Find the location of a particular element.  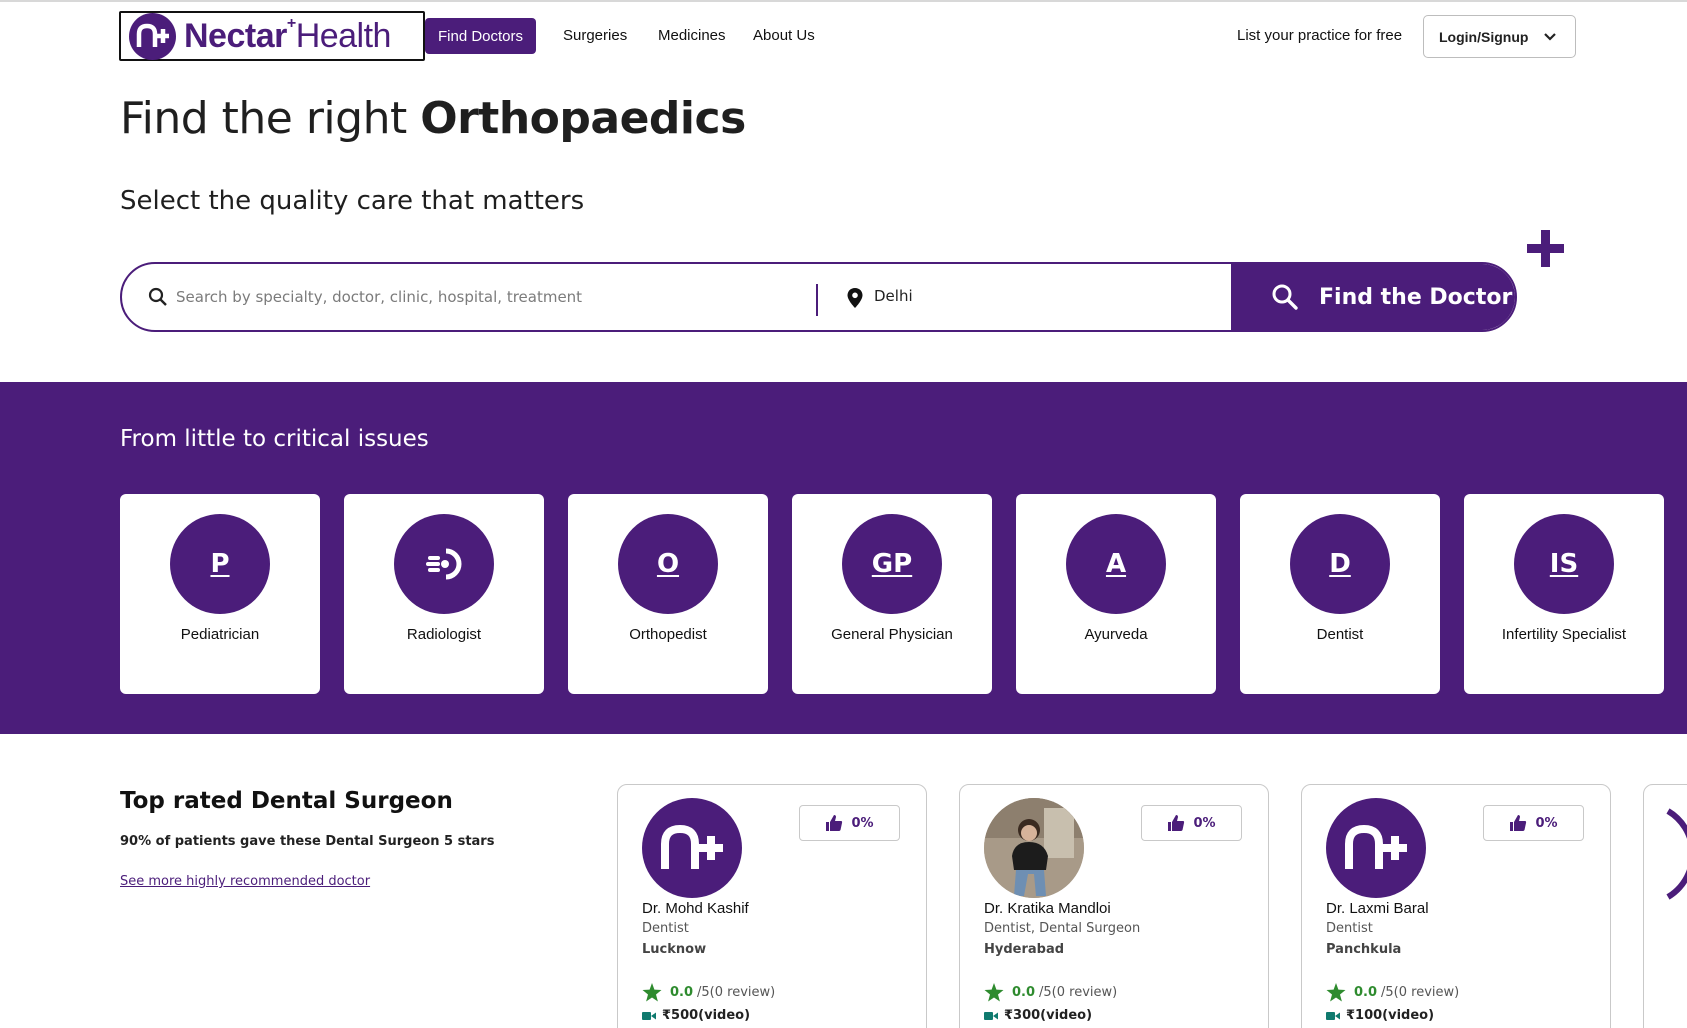

logo: Nectar+Health is located at coordinates (272, 36).